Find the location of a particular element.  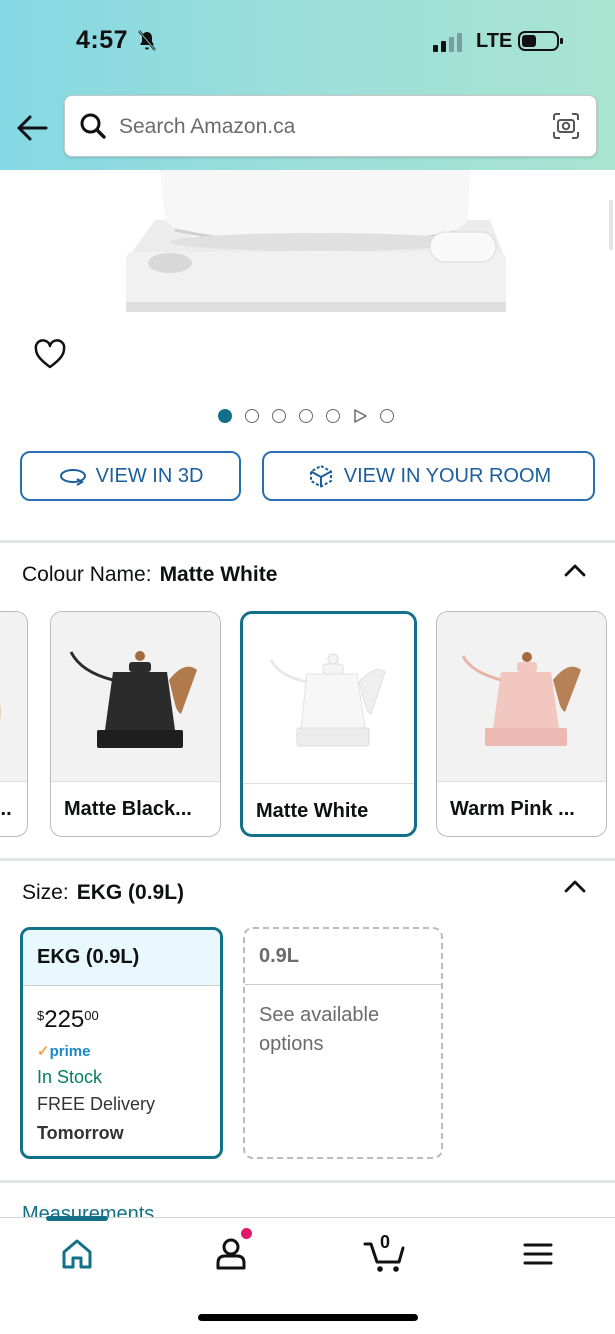

notification-dot is located at coordinates (246, 1233).